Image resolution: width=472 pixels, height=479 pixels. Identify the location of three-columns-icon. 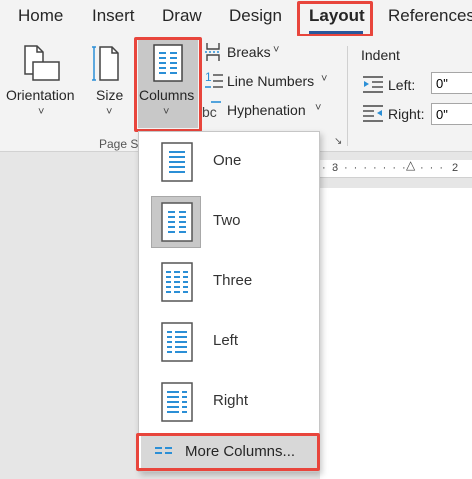
(177, 282).